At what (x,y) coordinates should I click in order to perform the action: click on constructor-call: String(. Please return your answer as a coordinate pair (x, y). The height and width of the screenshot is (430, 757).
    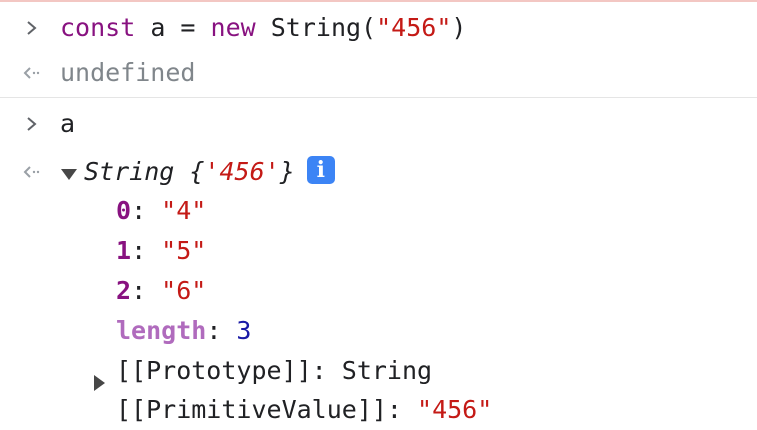
    Looking at the image, I should click on (316, 27).